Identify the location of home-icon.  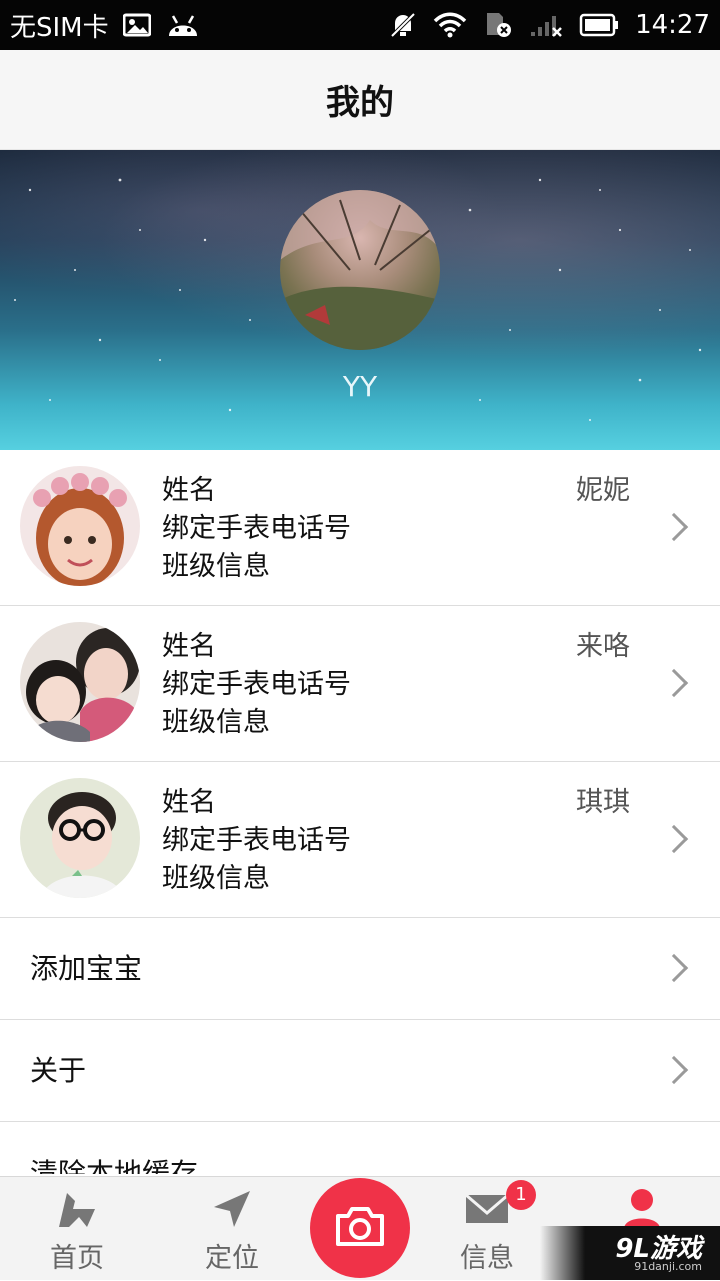
(77, 1211).